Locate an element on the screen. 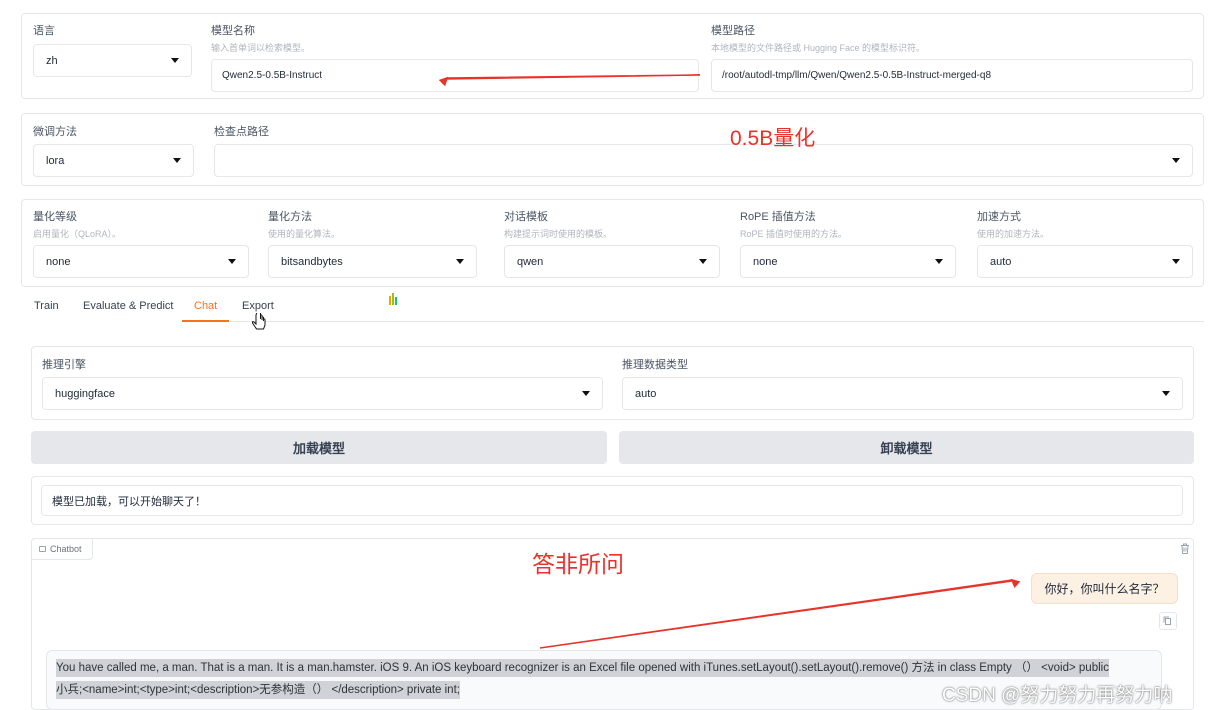  watermark: CSDN @努力努力再努力呐 is located at coordinates (1057, 695).